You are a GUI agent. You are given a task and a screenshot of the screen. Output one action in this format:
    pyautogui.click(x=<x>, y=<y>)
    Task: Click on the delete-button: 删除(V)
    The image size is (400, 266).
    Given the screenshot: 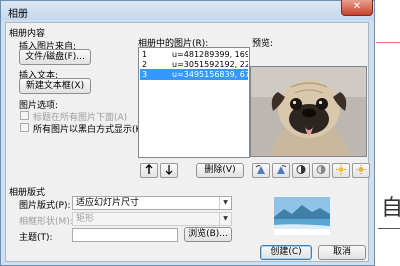 What is the action you would take?
    pyautogui.click(x=220, y=170)
    